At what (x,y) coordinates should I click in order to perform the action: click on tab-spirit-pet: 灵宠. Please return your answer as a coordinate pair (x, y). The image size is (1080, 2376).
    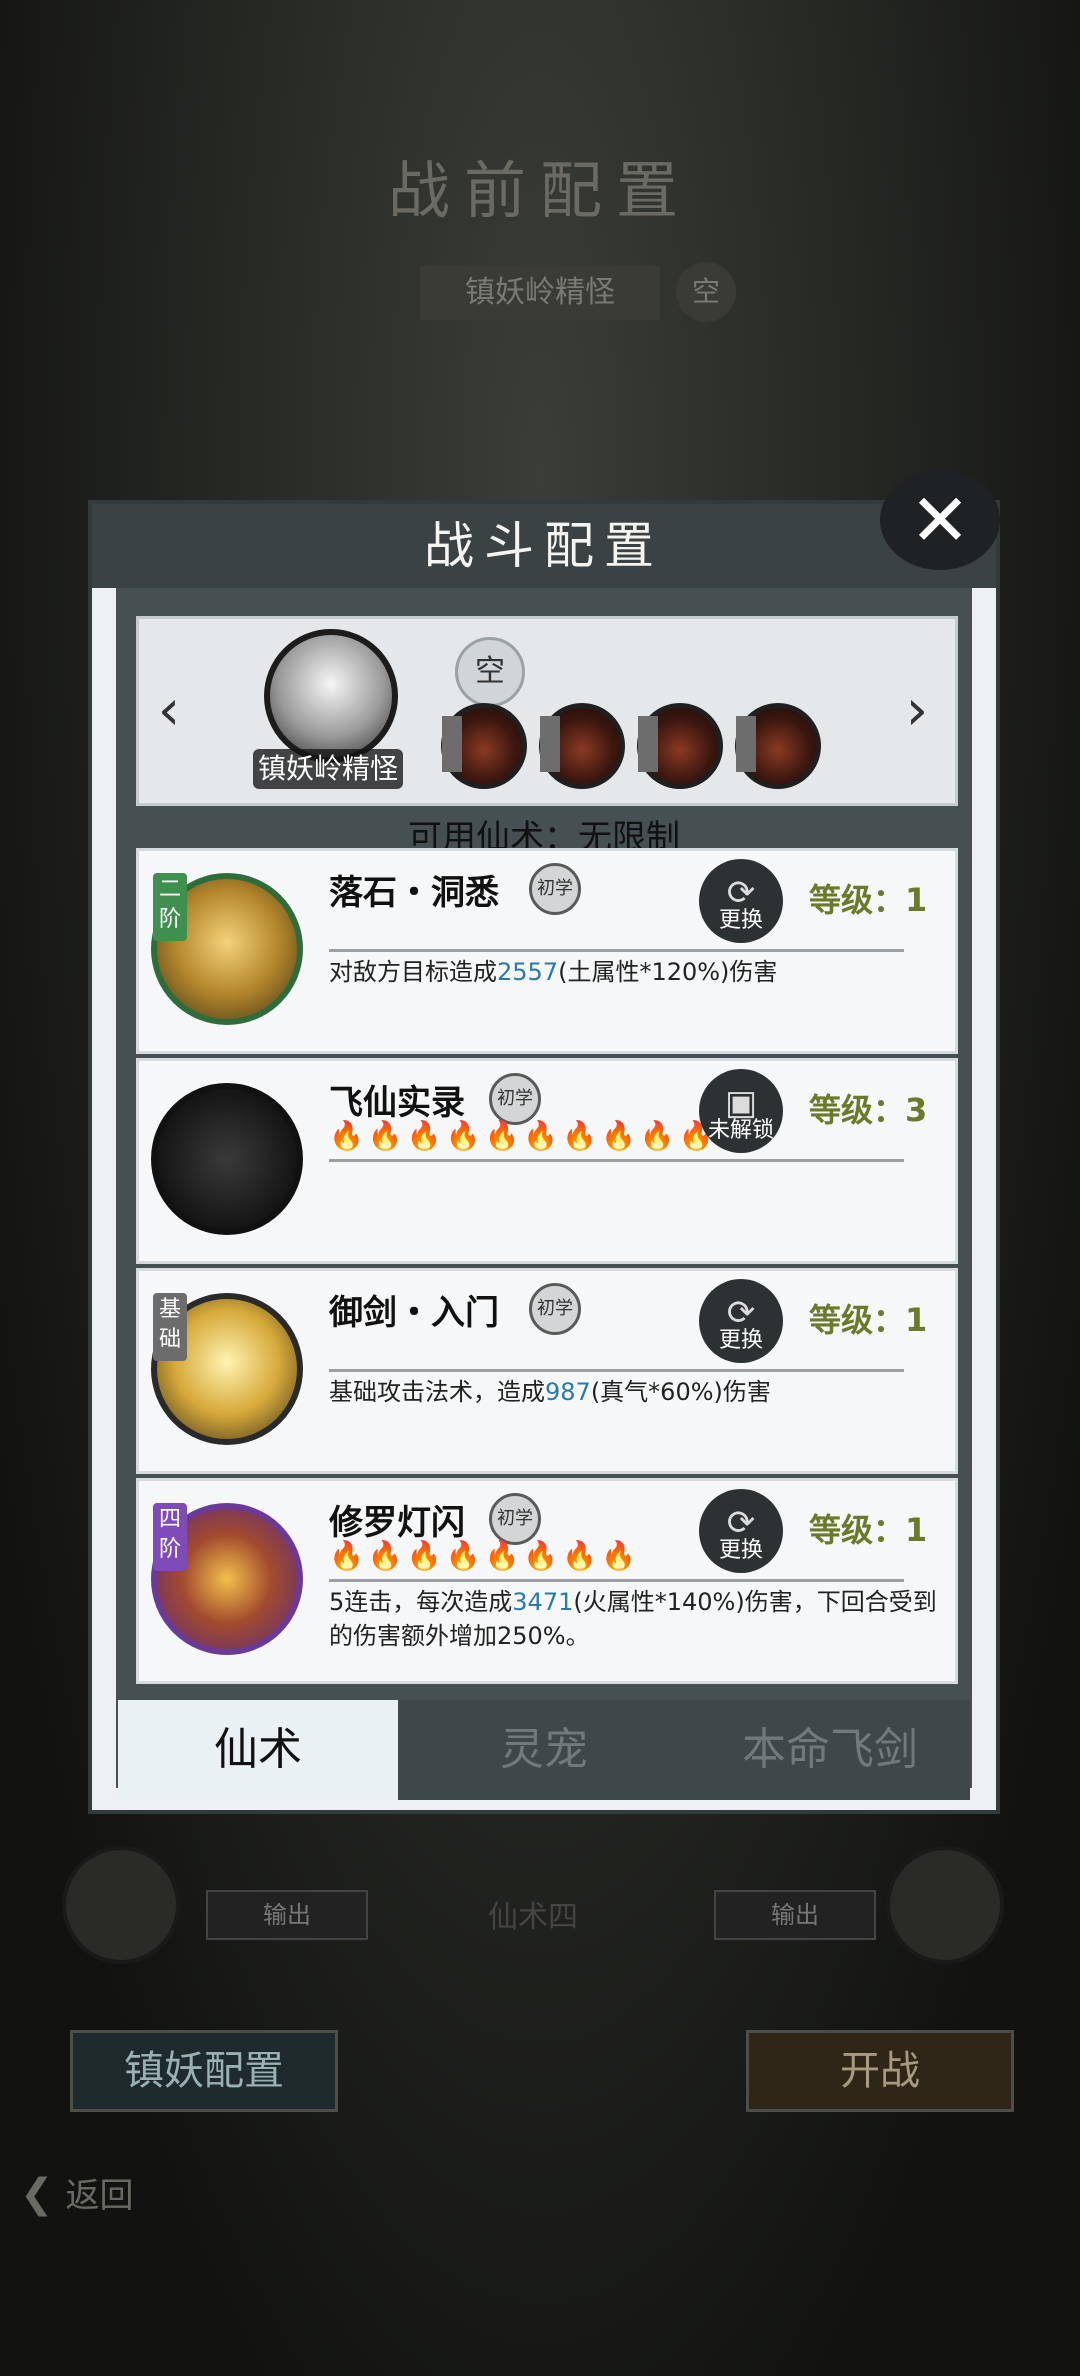
    Looking at the image, I should click on (544, 1750).